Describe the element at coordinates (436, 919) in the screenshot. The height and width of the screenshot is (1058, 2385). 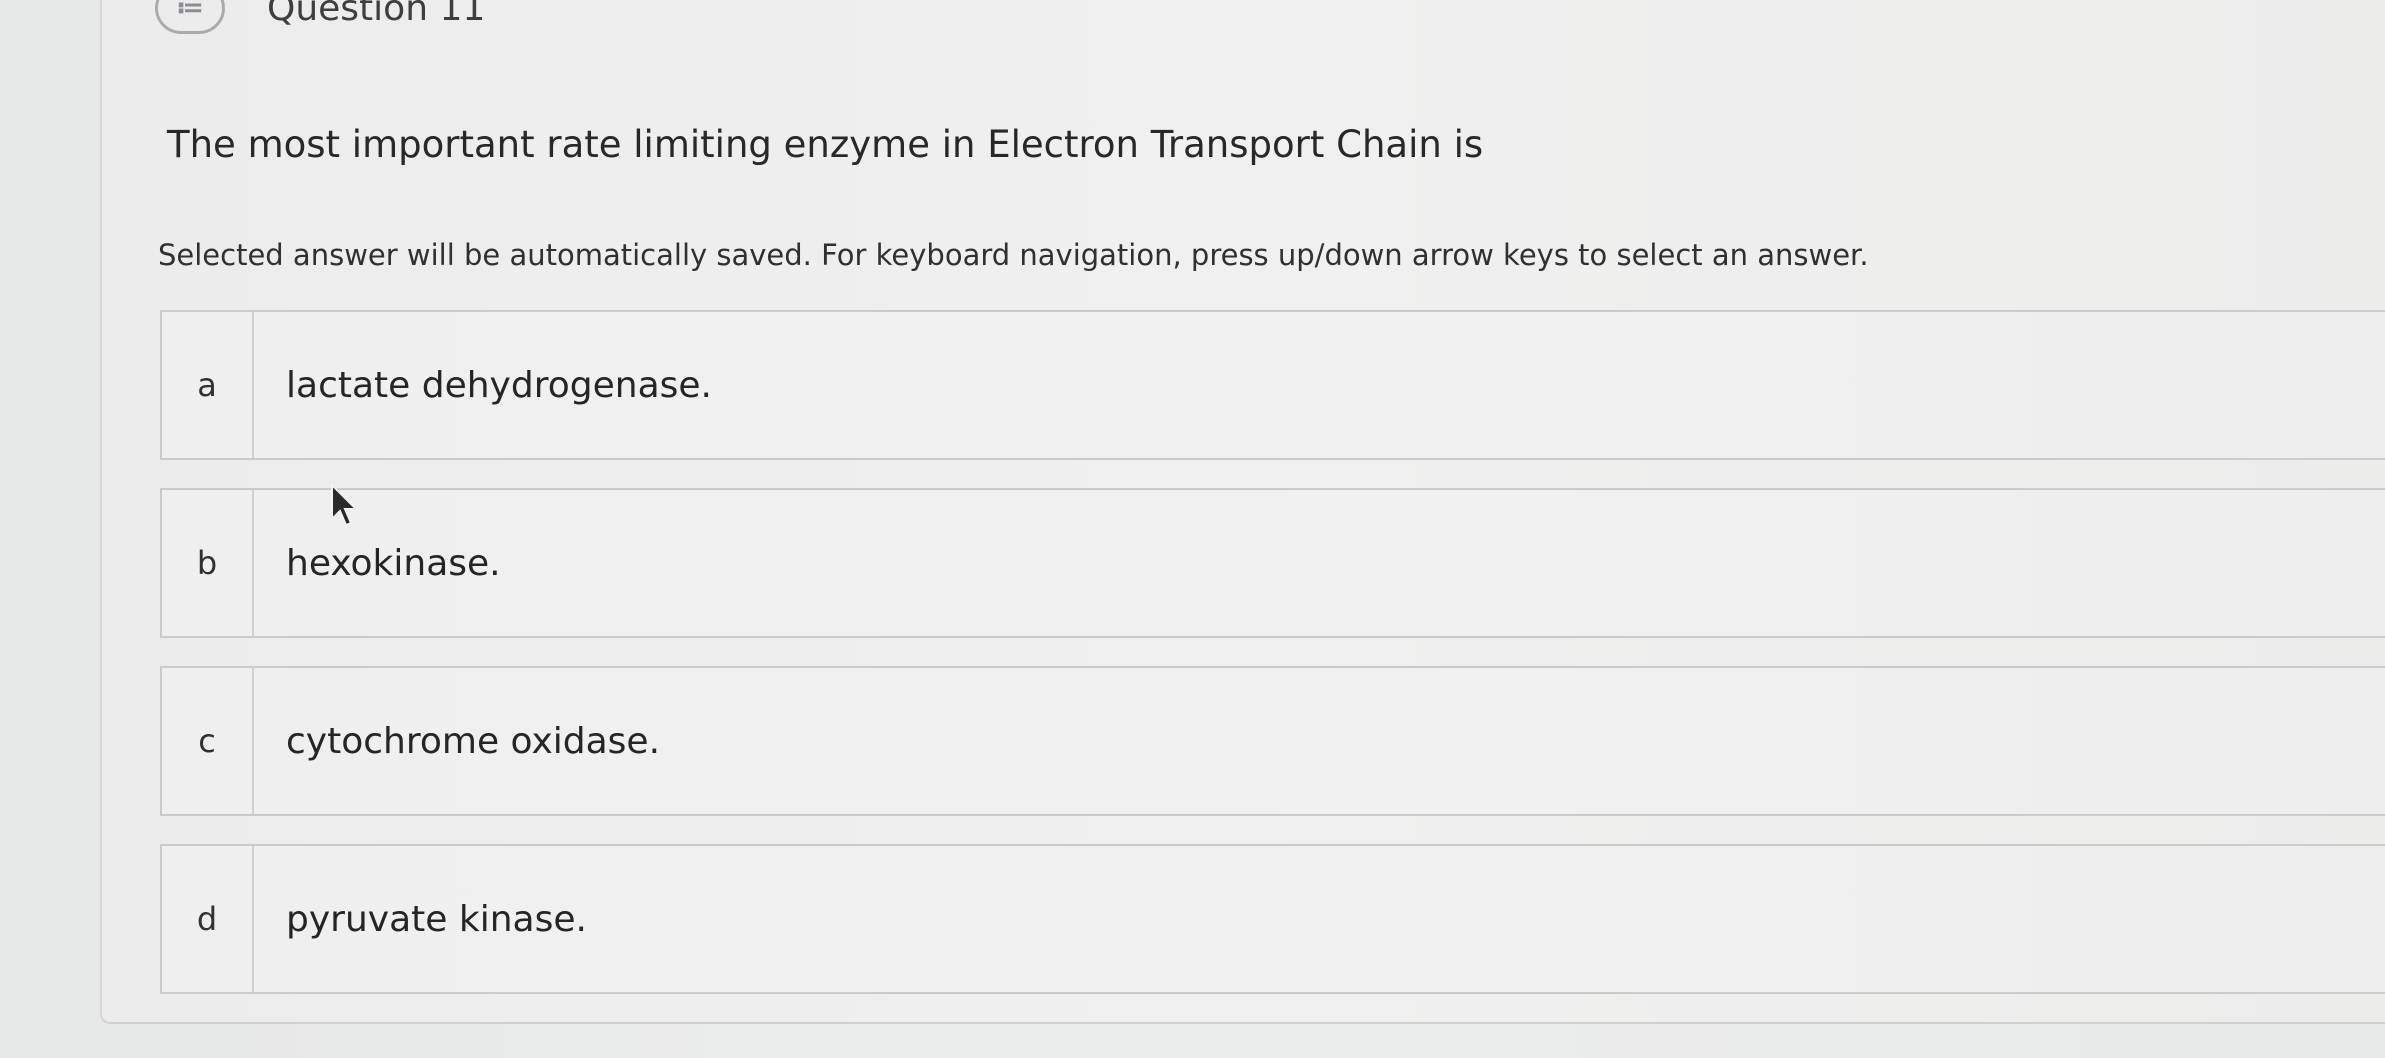
I see `option-text: pyruvate kinase.` at that location.